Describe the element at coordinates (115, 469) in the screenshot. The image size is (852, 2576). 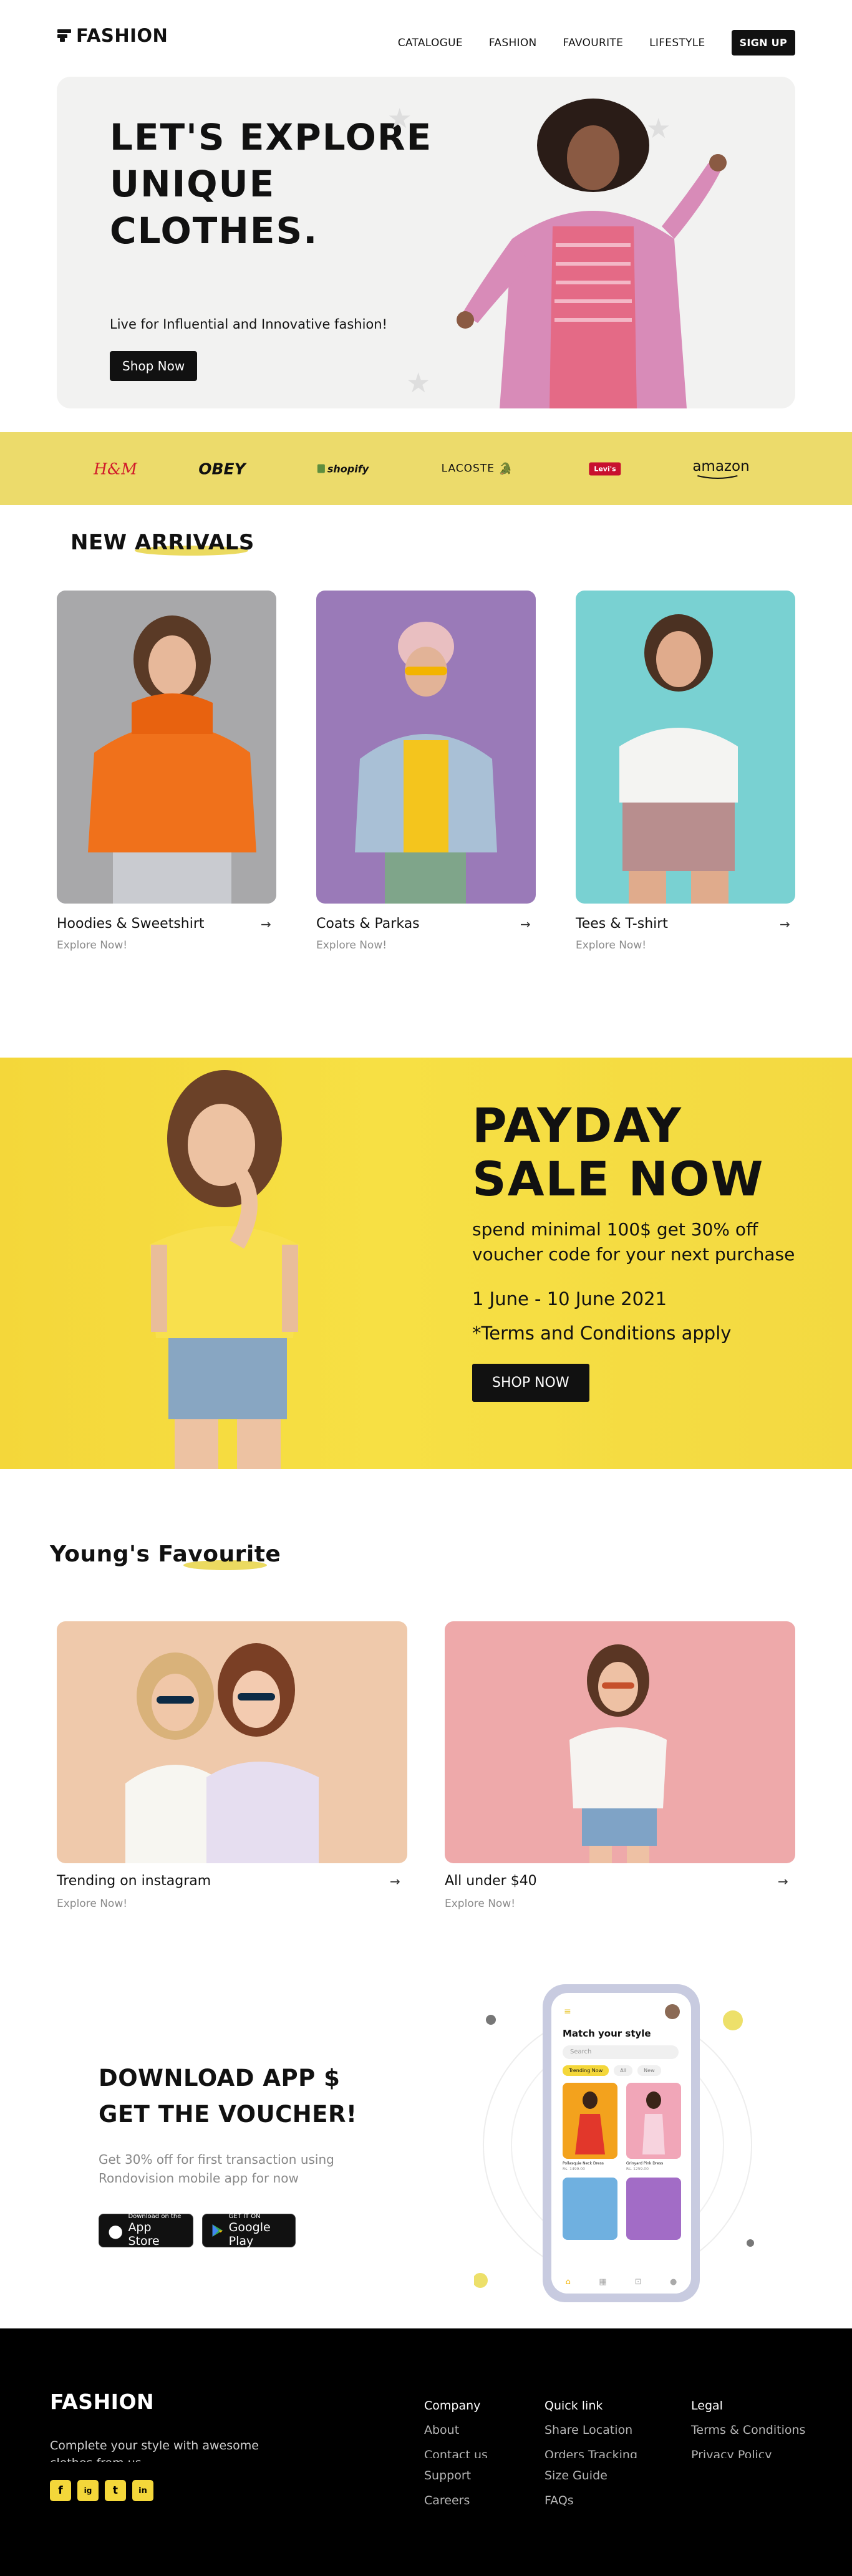
I see `brand-logo-hm: H&M` at that location.